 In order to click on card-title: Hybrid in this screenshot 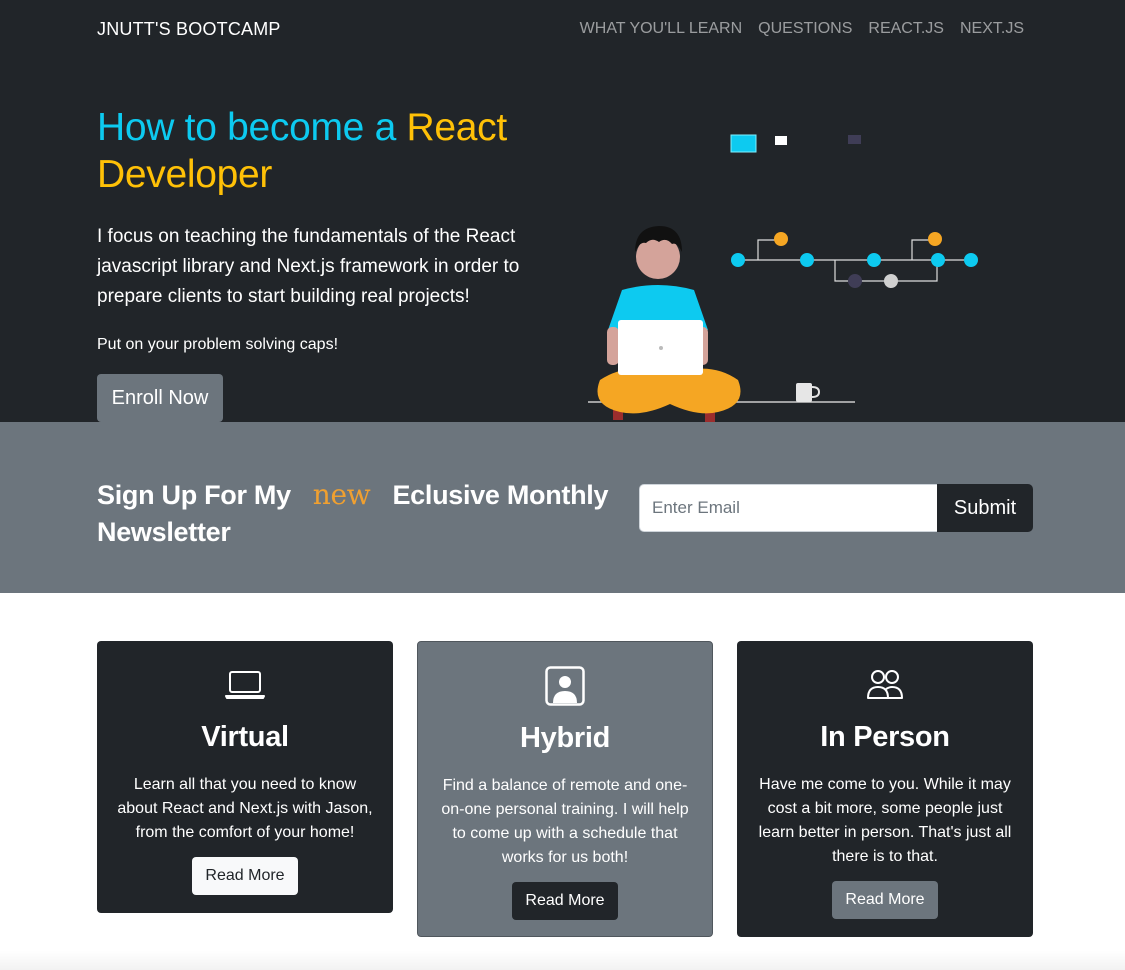, I will do `click(565, 738)`.